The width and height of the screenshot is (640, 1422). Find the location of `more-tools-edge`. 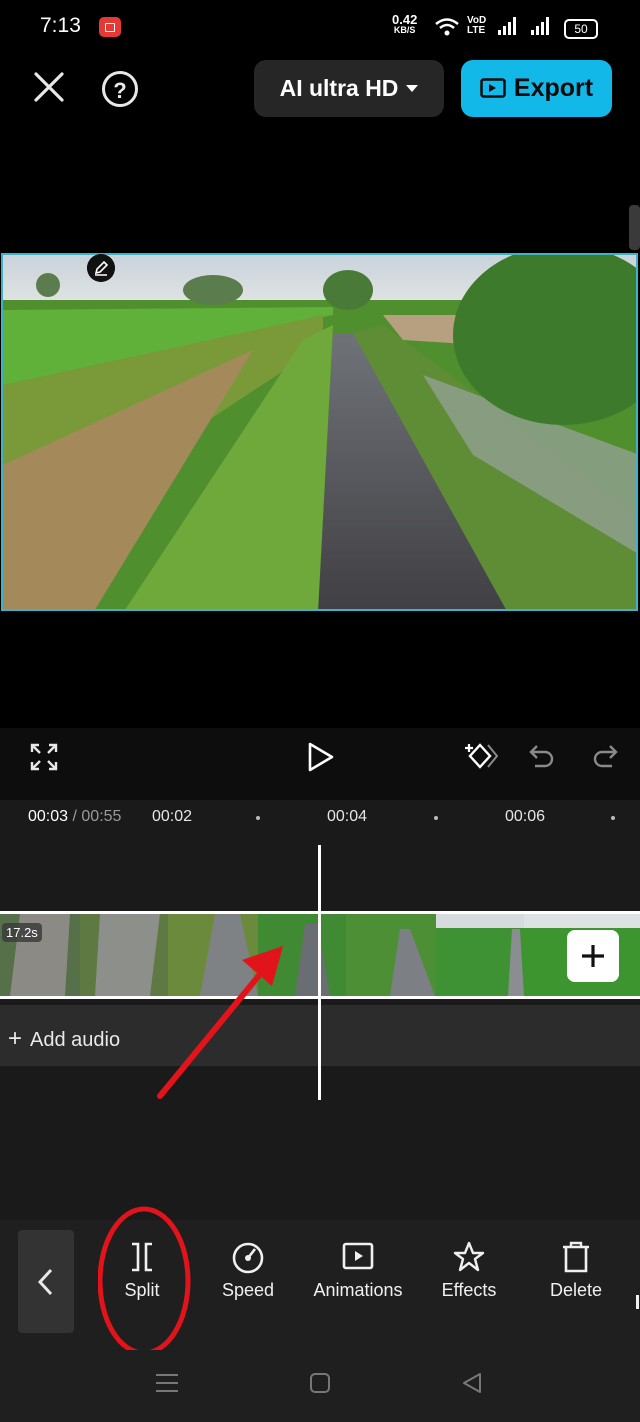

more-tools-edge is located at coordinates (637, 1302).